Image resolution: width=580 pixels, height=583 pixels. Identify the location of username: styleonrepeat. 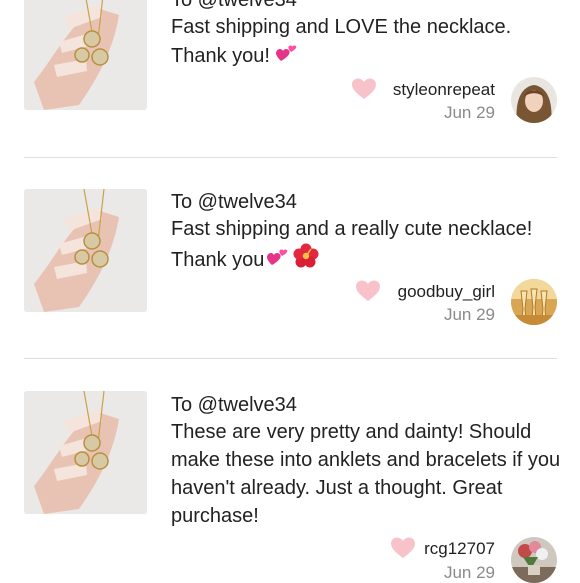
(444, 90).